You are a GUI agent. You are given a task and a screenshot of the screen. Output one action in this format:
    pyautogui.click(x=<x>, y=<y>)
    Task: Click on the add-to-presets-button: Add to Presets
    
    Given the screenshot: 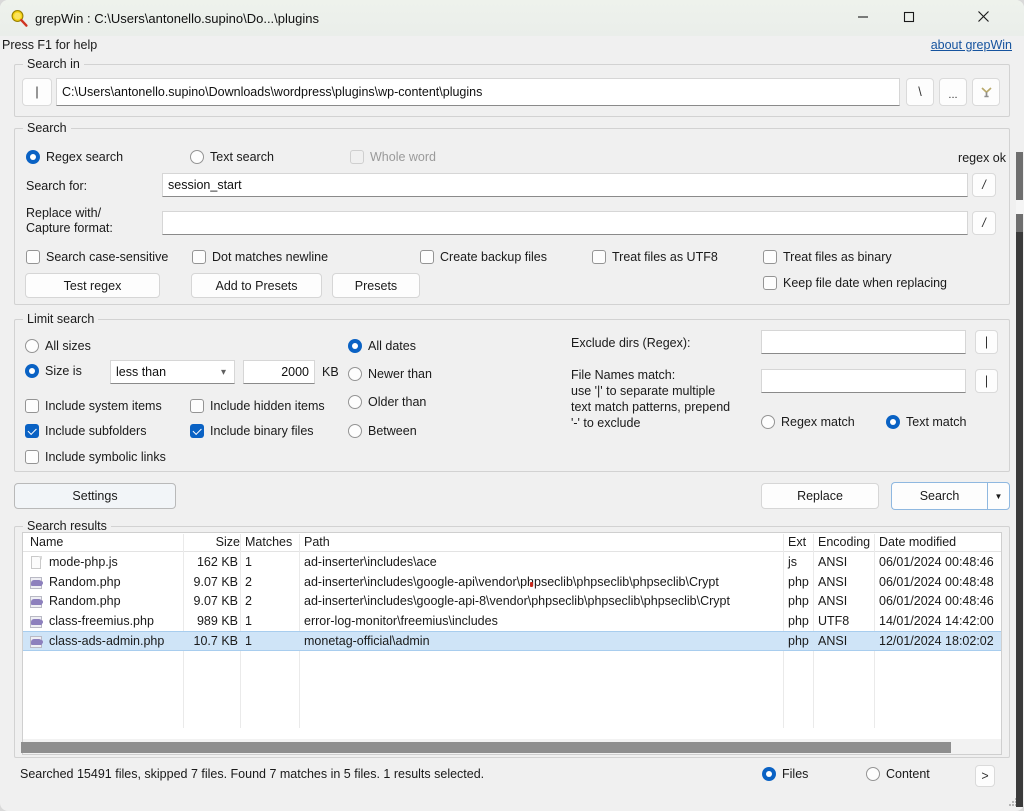 What is the action you would take?
    pyautogui.click(x=256, y=285)
    